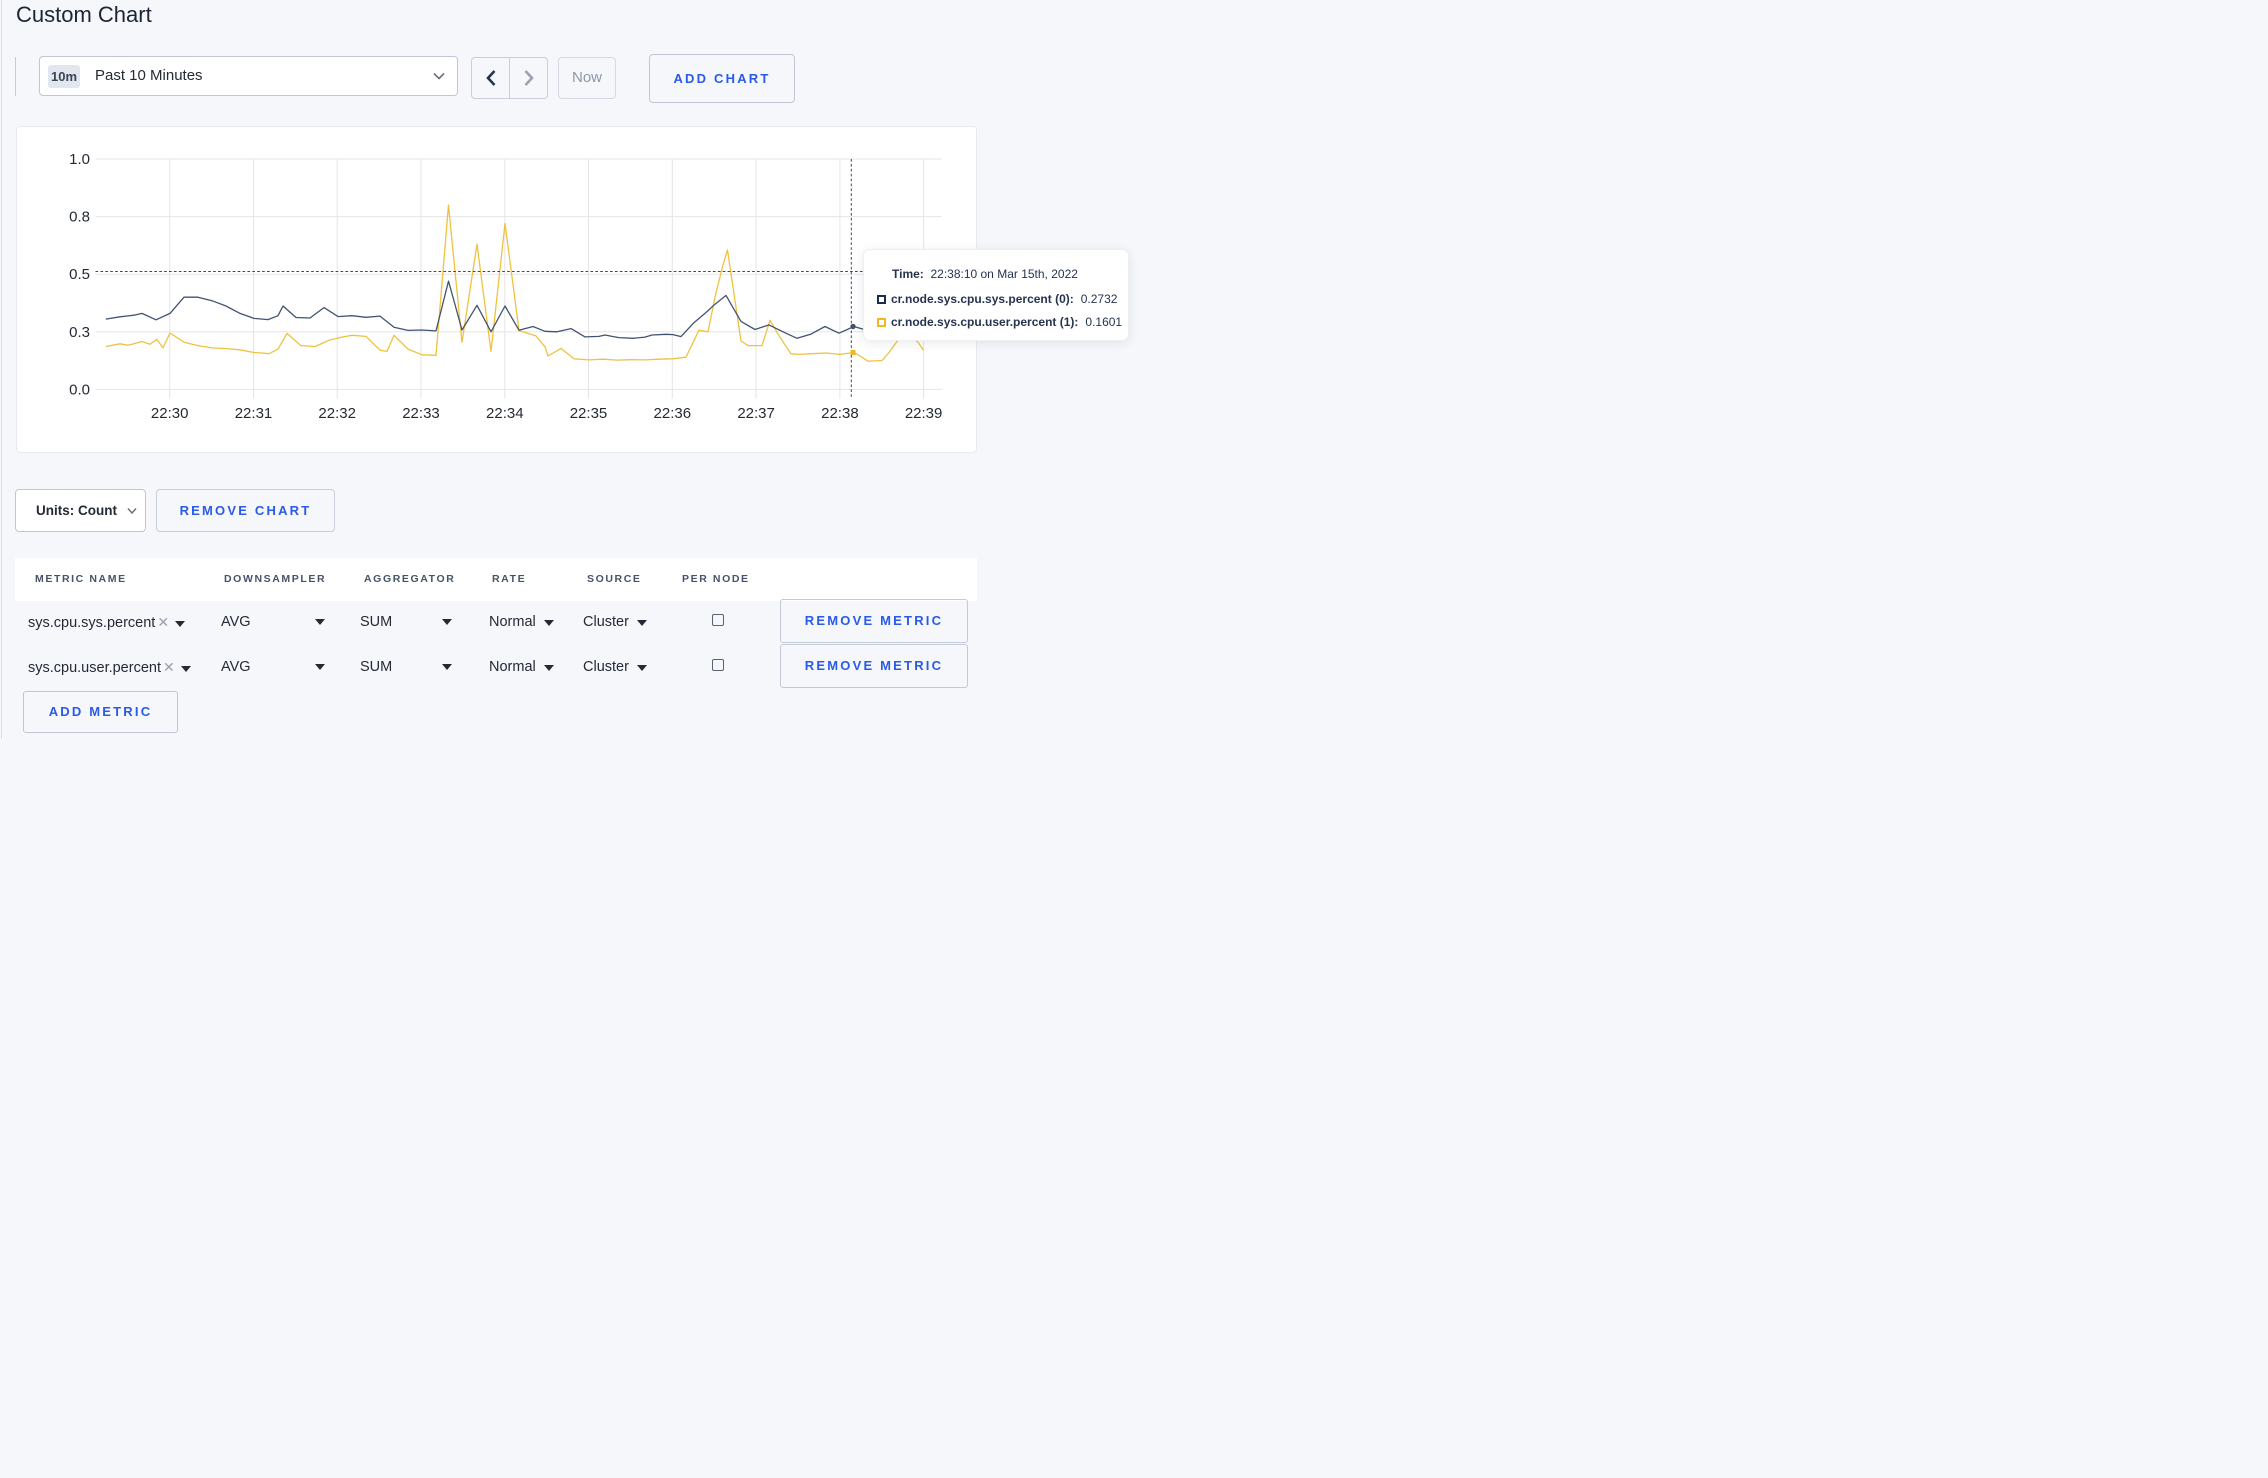  Describe the element at coordinates (79, 274) in the screenshot. I see `svg-text: 0.5` at that location.